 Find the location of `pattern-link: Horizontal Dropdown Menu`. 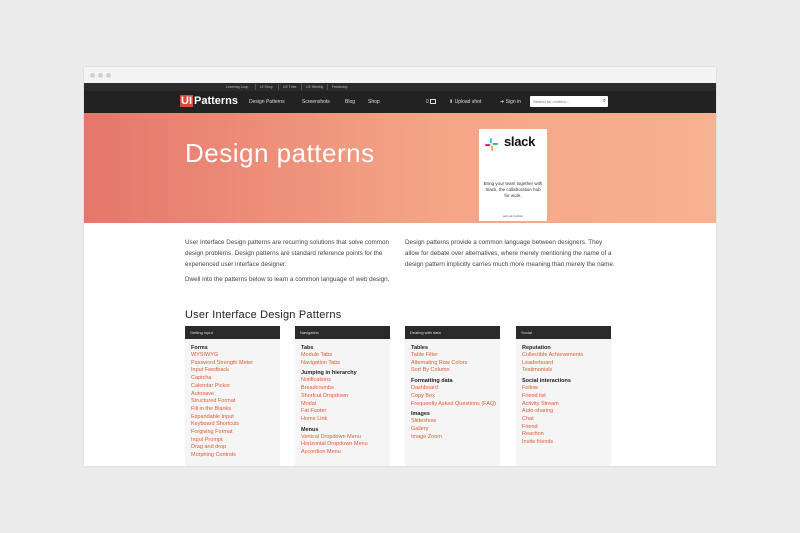

pattern-link: Horizontal Dropdown Menu is located at coordinates (342, 445).